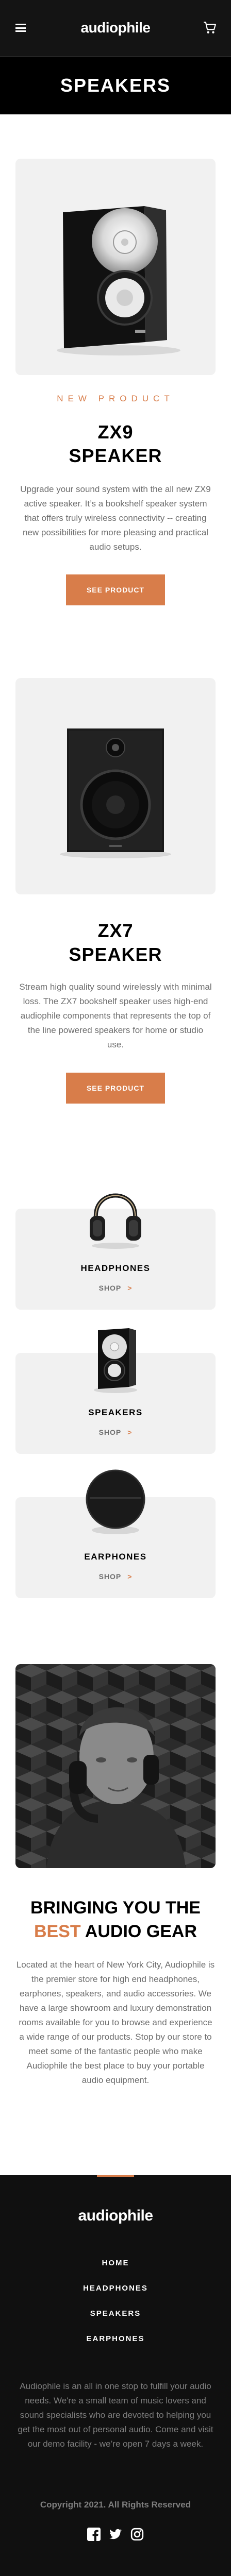 This screenshot has width=231, height=2576. I want to click on logo: audiophile, so click(115, 28).